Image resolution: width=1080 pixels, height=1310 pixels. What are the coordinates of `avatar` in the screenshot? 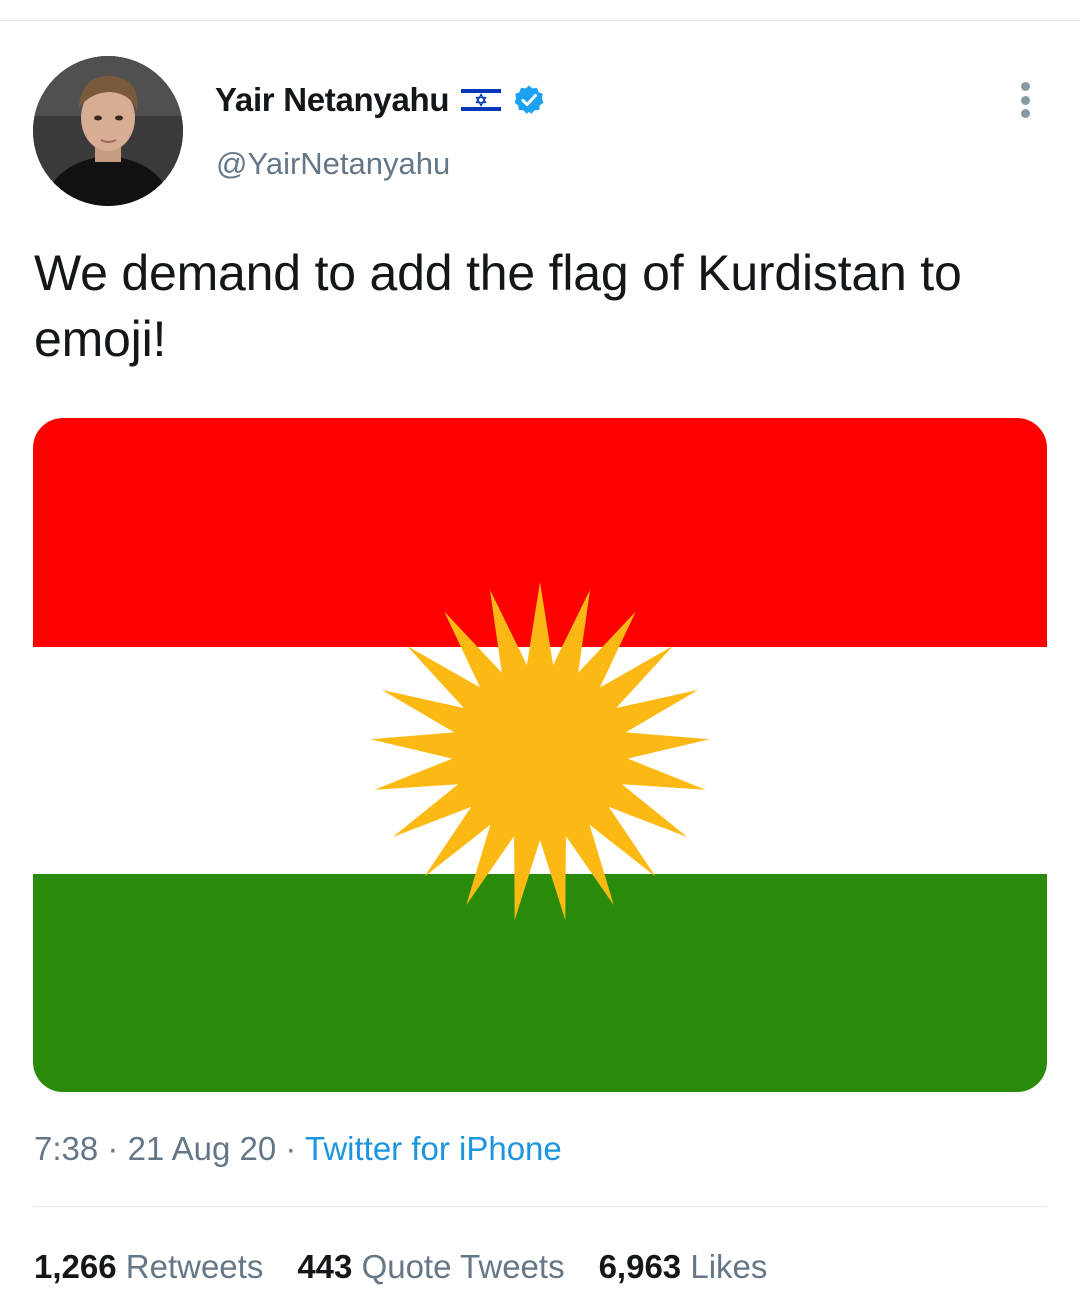 It's located at (108, 131).